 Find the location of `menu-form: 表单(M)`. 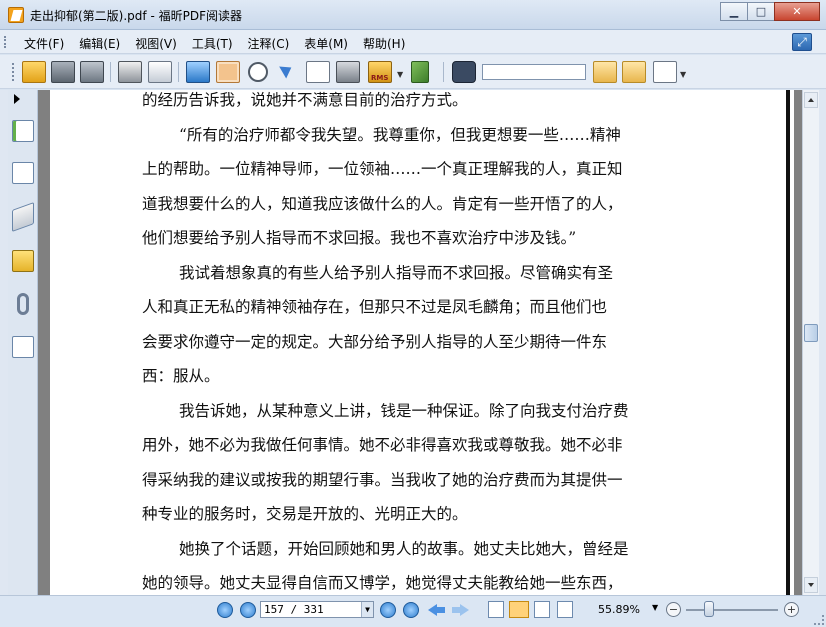

menu-form: 表单(M) is located at coordinates (326, 43).